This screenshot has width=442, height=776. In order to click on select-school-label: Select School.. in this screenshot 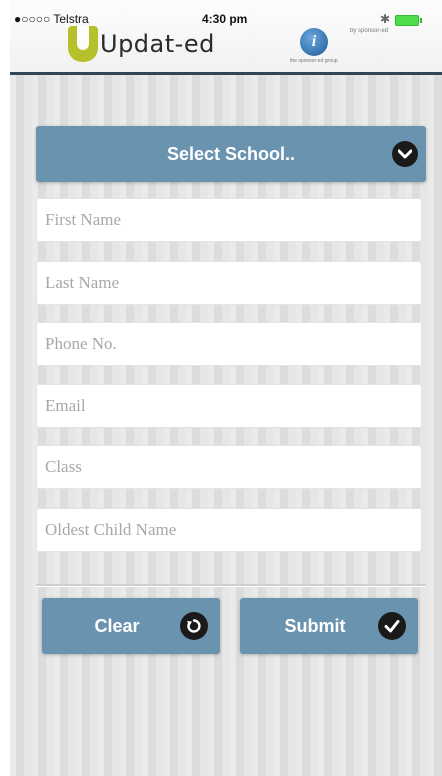, I will do `click(231, 154)`.